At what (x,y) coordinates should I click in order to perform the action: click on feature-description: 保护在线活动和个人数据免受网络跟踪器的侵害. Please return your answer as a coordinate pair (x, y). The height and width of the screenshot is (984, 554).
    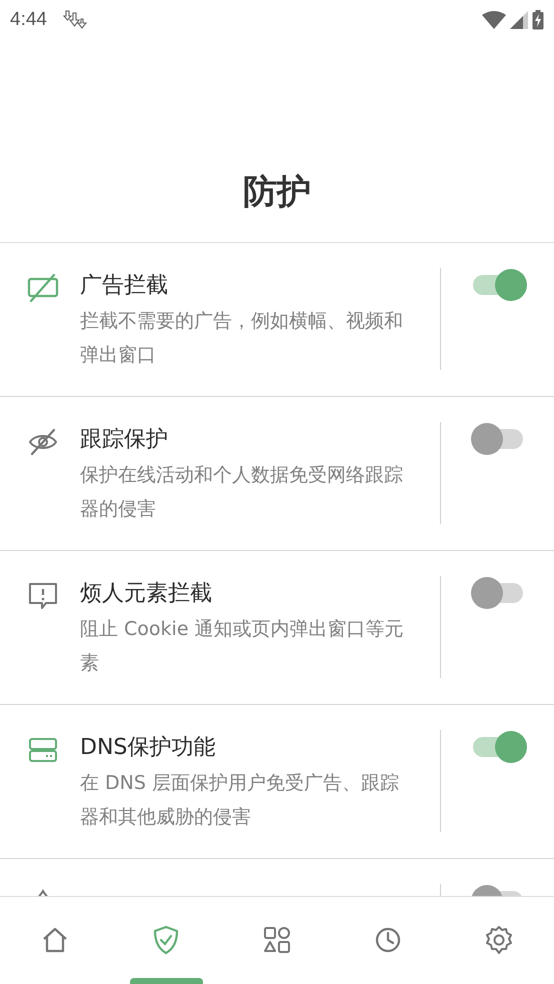
    Looking at the image, I should click on (242, 492).